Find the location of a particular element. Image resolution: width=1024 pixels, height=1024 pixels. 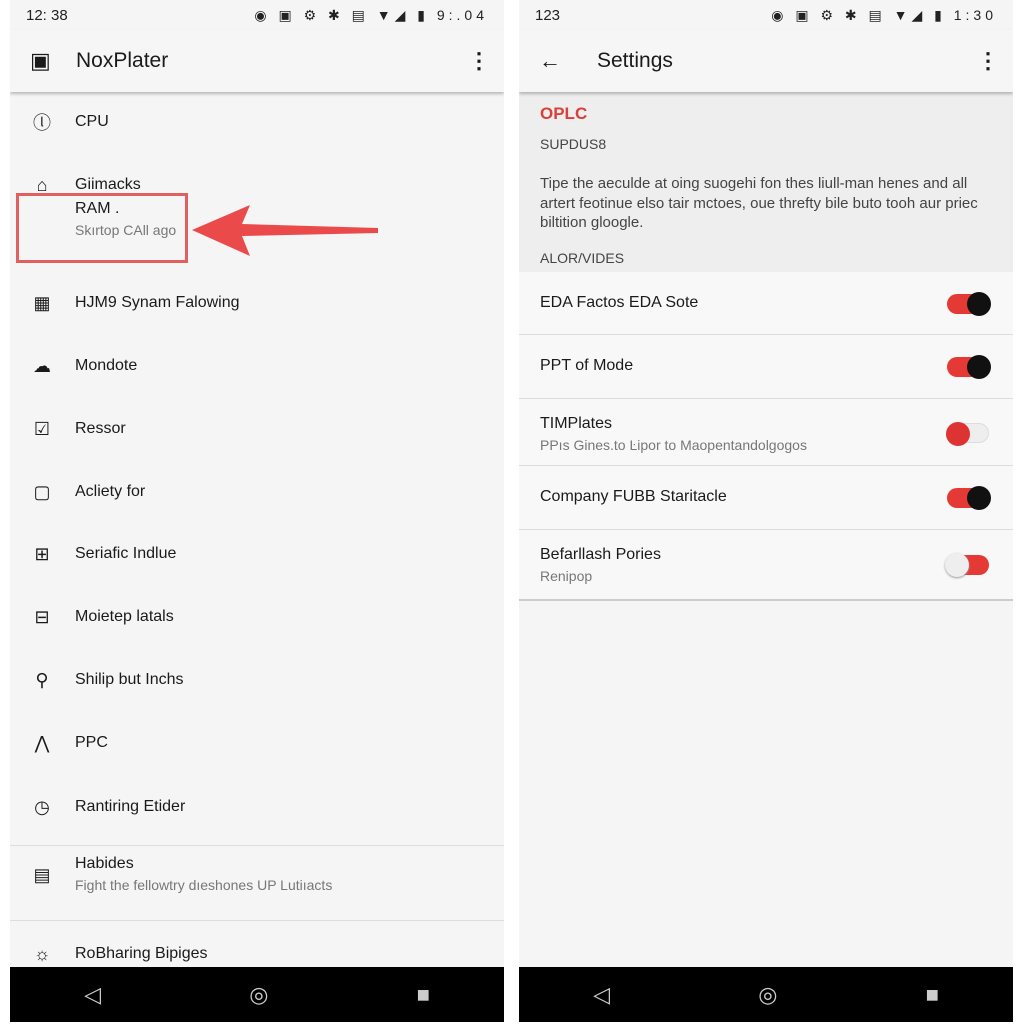

setting-row: Befarllash Pories Renipop is located at coordinates (766, 565).